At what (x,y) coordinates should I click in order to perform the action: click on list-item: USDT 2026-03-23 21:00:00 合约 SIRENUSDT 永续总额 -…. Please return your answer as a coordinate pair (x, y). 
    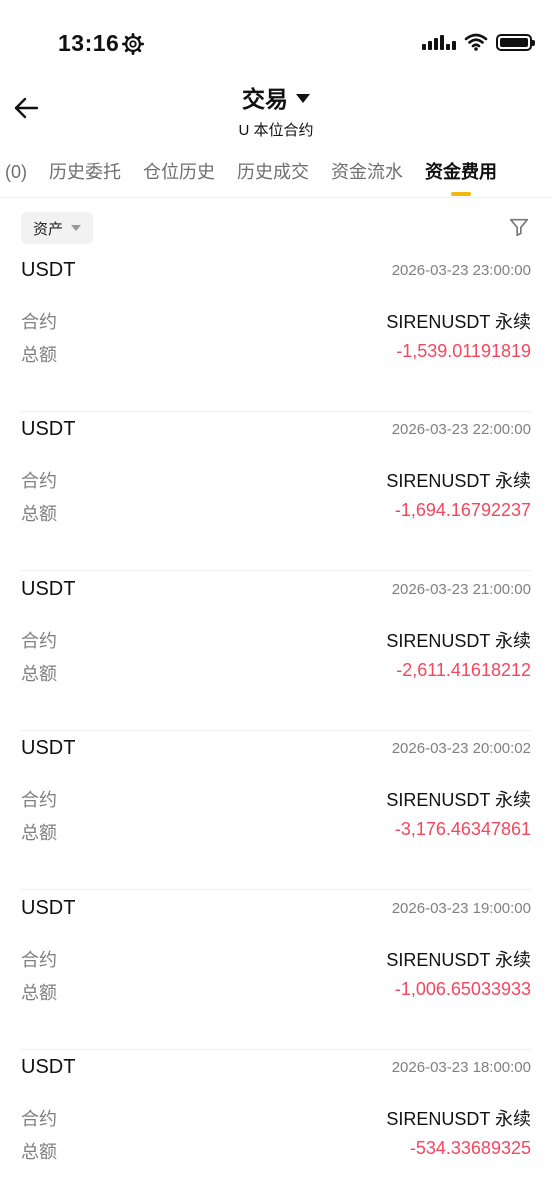
    Looking at the image, I should click on (276, 651).